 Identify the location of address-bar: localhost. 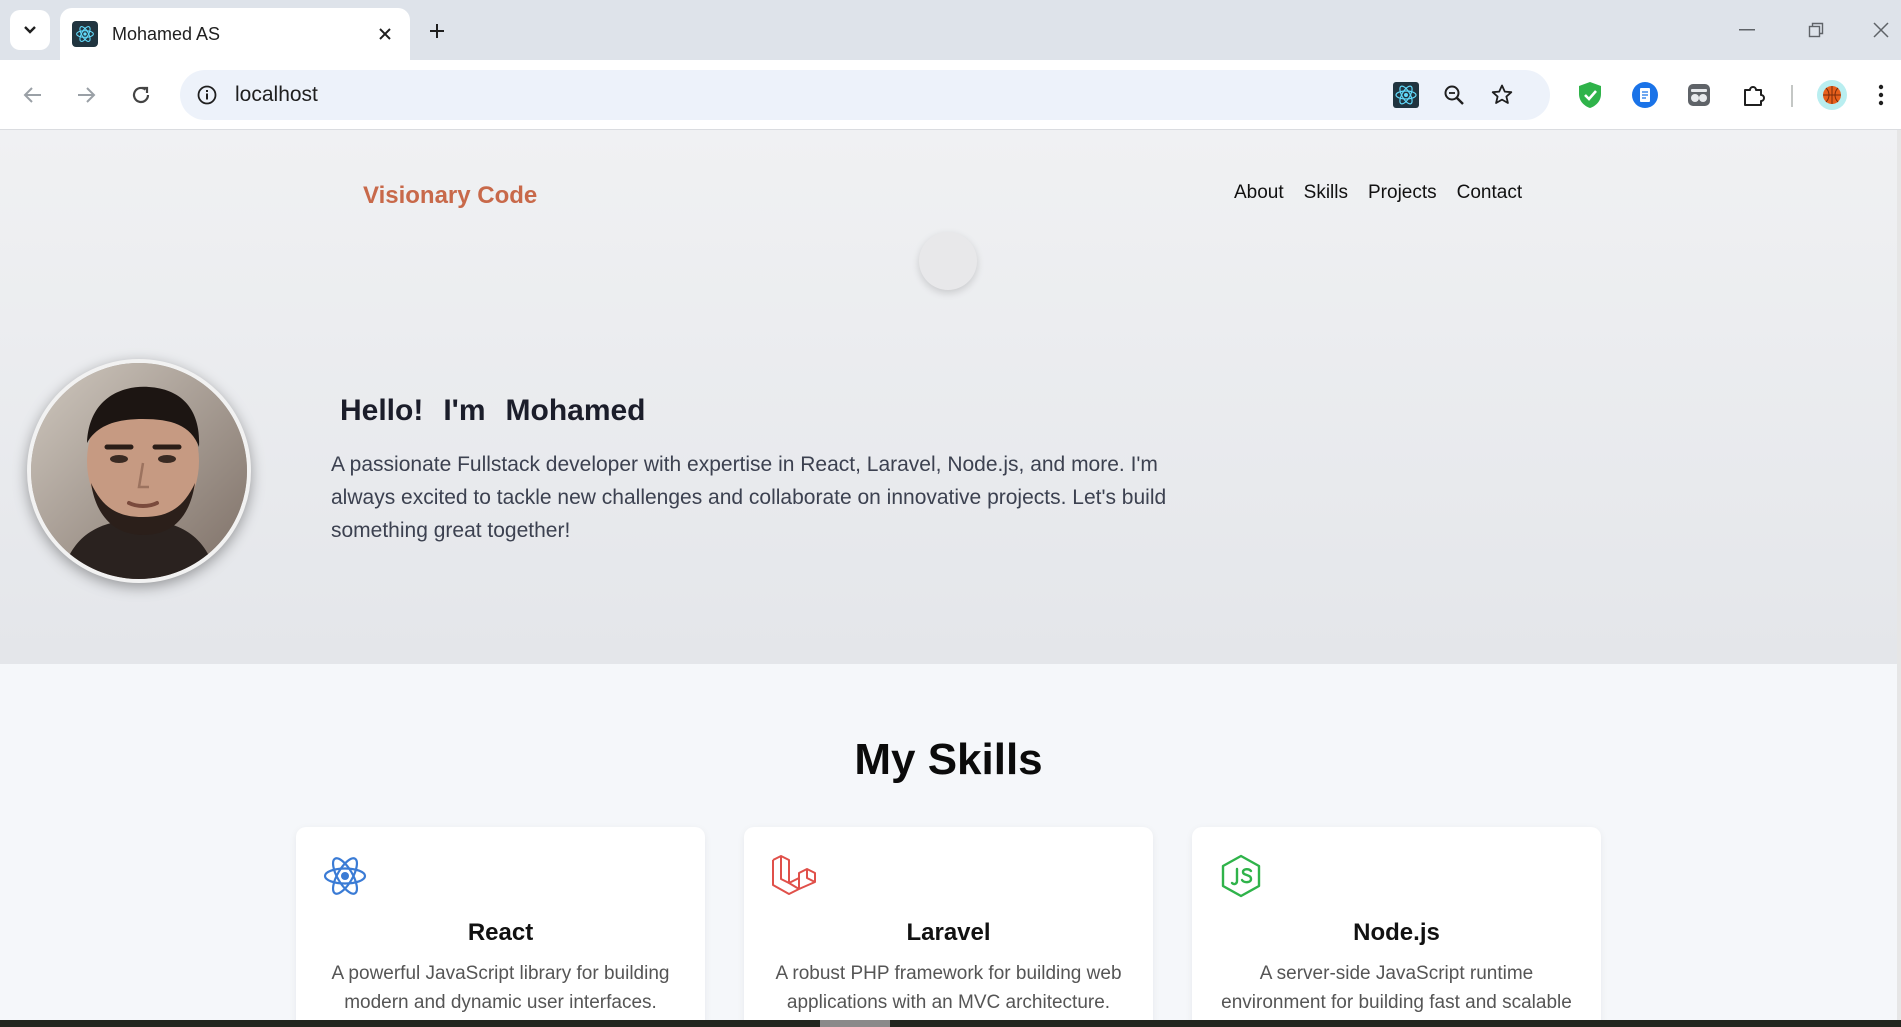
(865, 95).